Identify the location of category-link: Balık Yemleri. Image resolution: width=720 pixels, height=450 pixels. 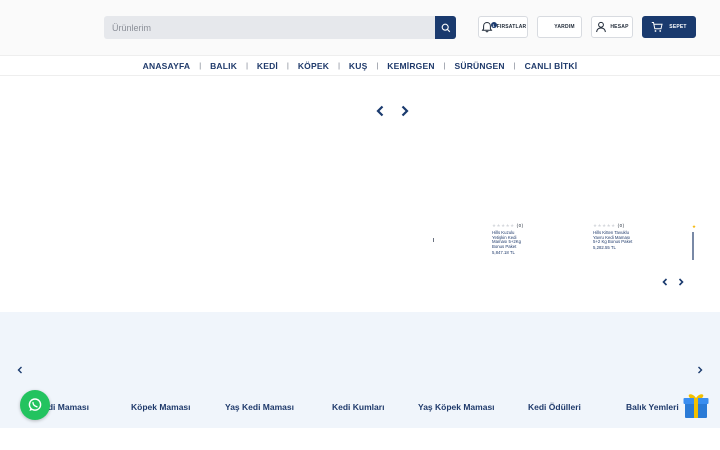
(652, 407).